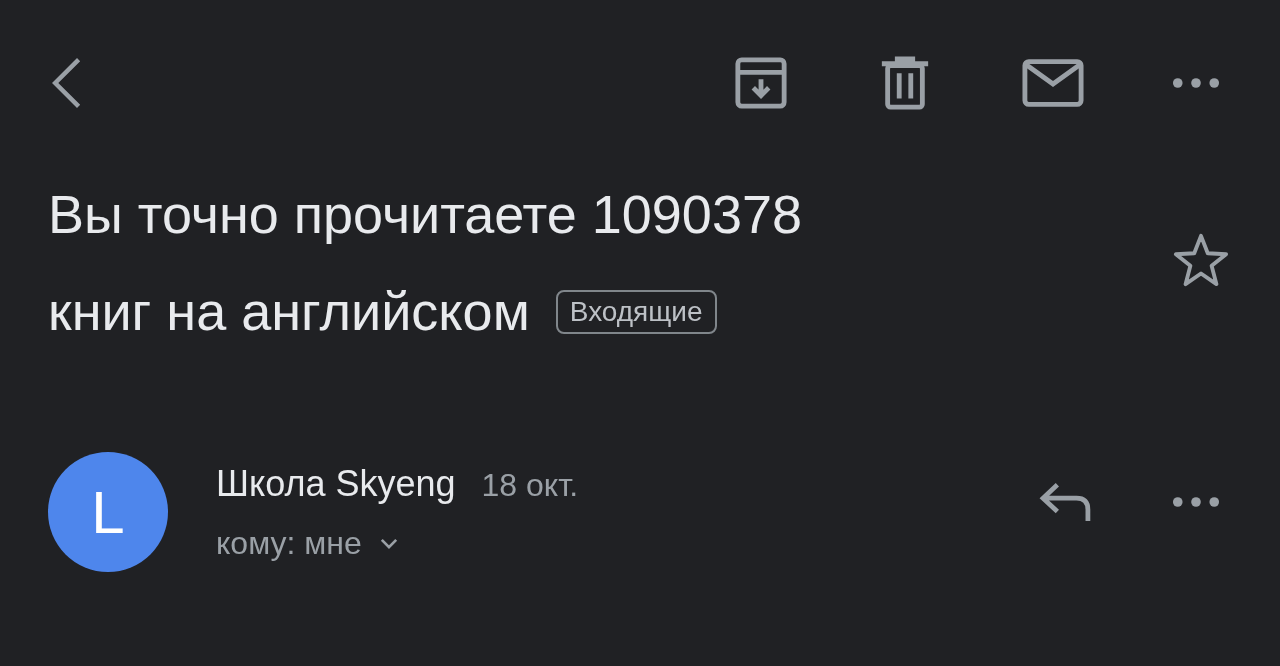 This screenshot has height=666, width=1280. I want to click on reply-icon, so click(1065, 502).